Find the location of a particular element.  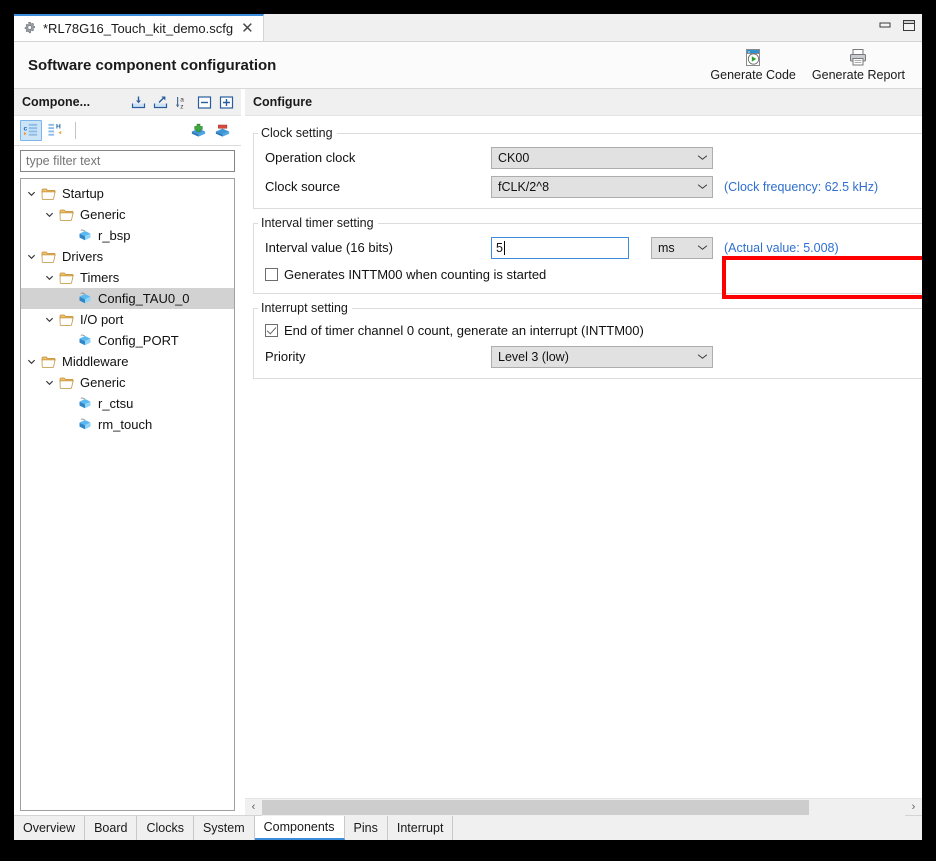

interval-unit-value: ms is located at coordinates (666, 247).